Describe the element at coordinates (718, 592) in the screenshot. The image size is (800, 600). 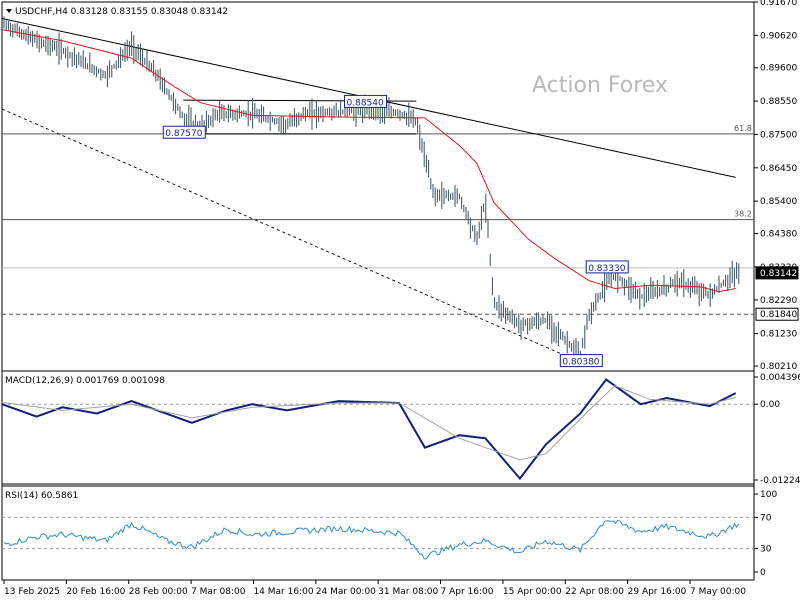
I see `x-tick-label: 7 May 00:00` at that location.